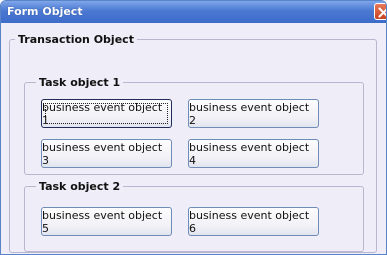  Describe the element at coordinates (253, 221) in the screenshot. I see `business-event-object-6-button: business event object 6` at that location.